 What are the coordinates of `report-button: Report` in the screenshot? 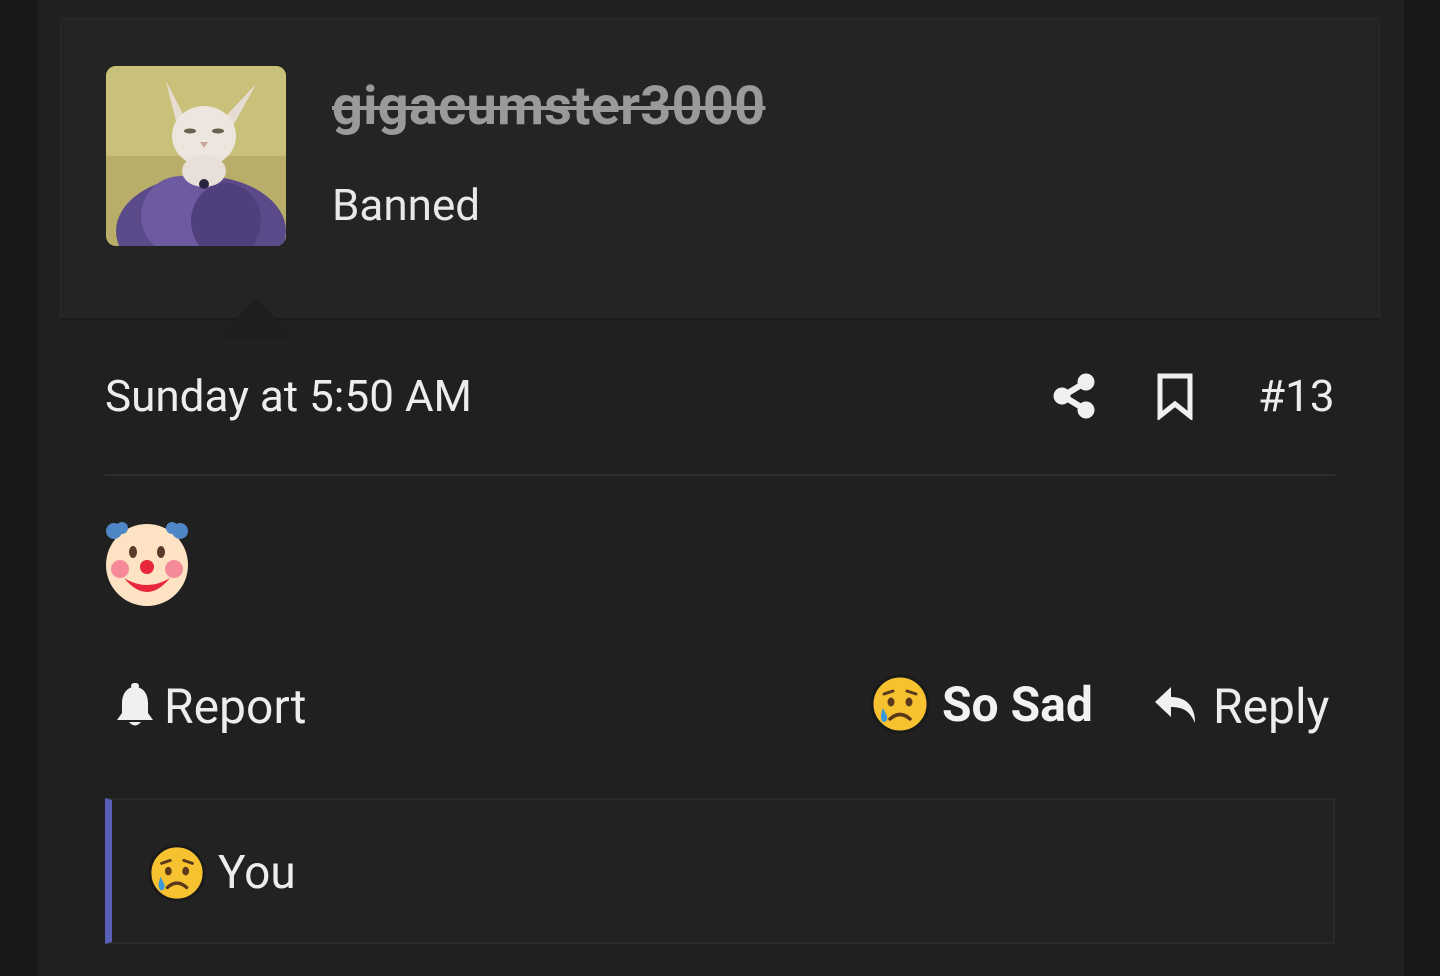 It's located at (210, 706).